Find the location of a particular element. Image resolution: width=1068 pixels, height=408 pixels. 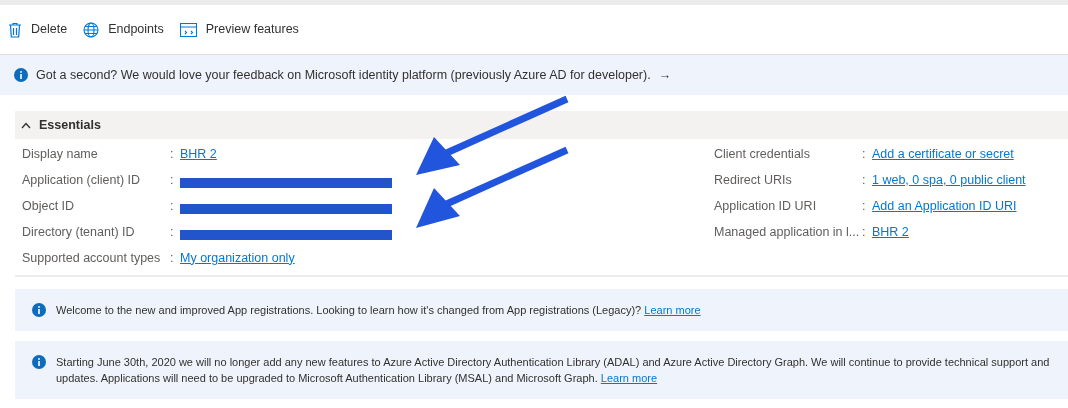

notice-text: Starting June 30th, 2020 we will no longer add any new features to Azure Active Directory Authentication Library (ADAL) and Azure Active Directory Graph. We will continue to provide technical support and updates. Applications will need to be upgraded to Microsoft Authentication Library (MSAL) and Microsoft Graph. Learn more is located at coordinates (553, 370).